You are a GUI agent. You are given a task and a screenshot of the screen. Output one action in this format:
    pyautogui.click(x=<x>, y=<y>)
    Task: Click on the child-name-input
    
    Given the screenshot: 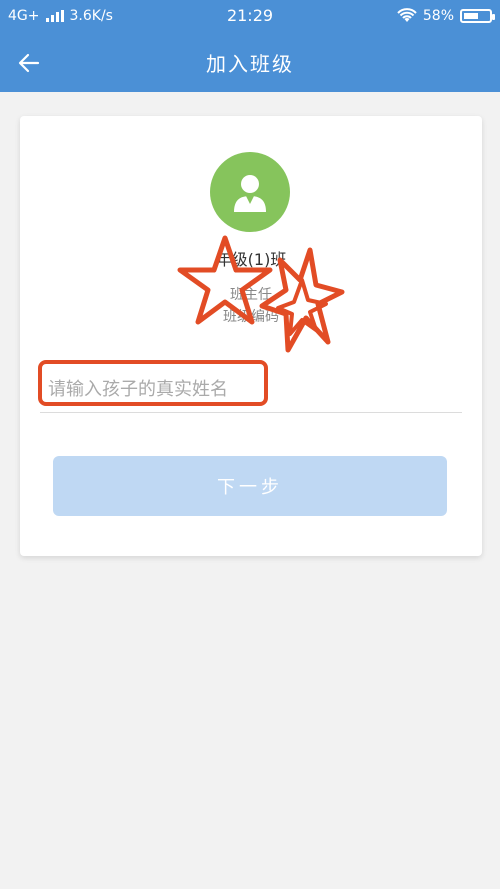 What is the action you would take?
    pyautogui.click(x=256, y=389)
    